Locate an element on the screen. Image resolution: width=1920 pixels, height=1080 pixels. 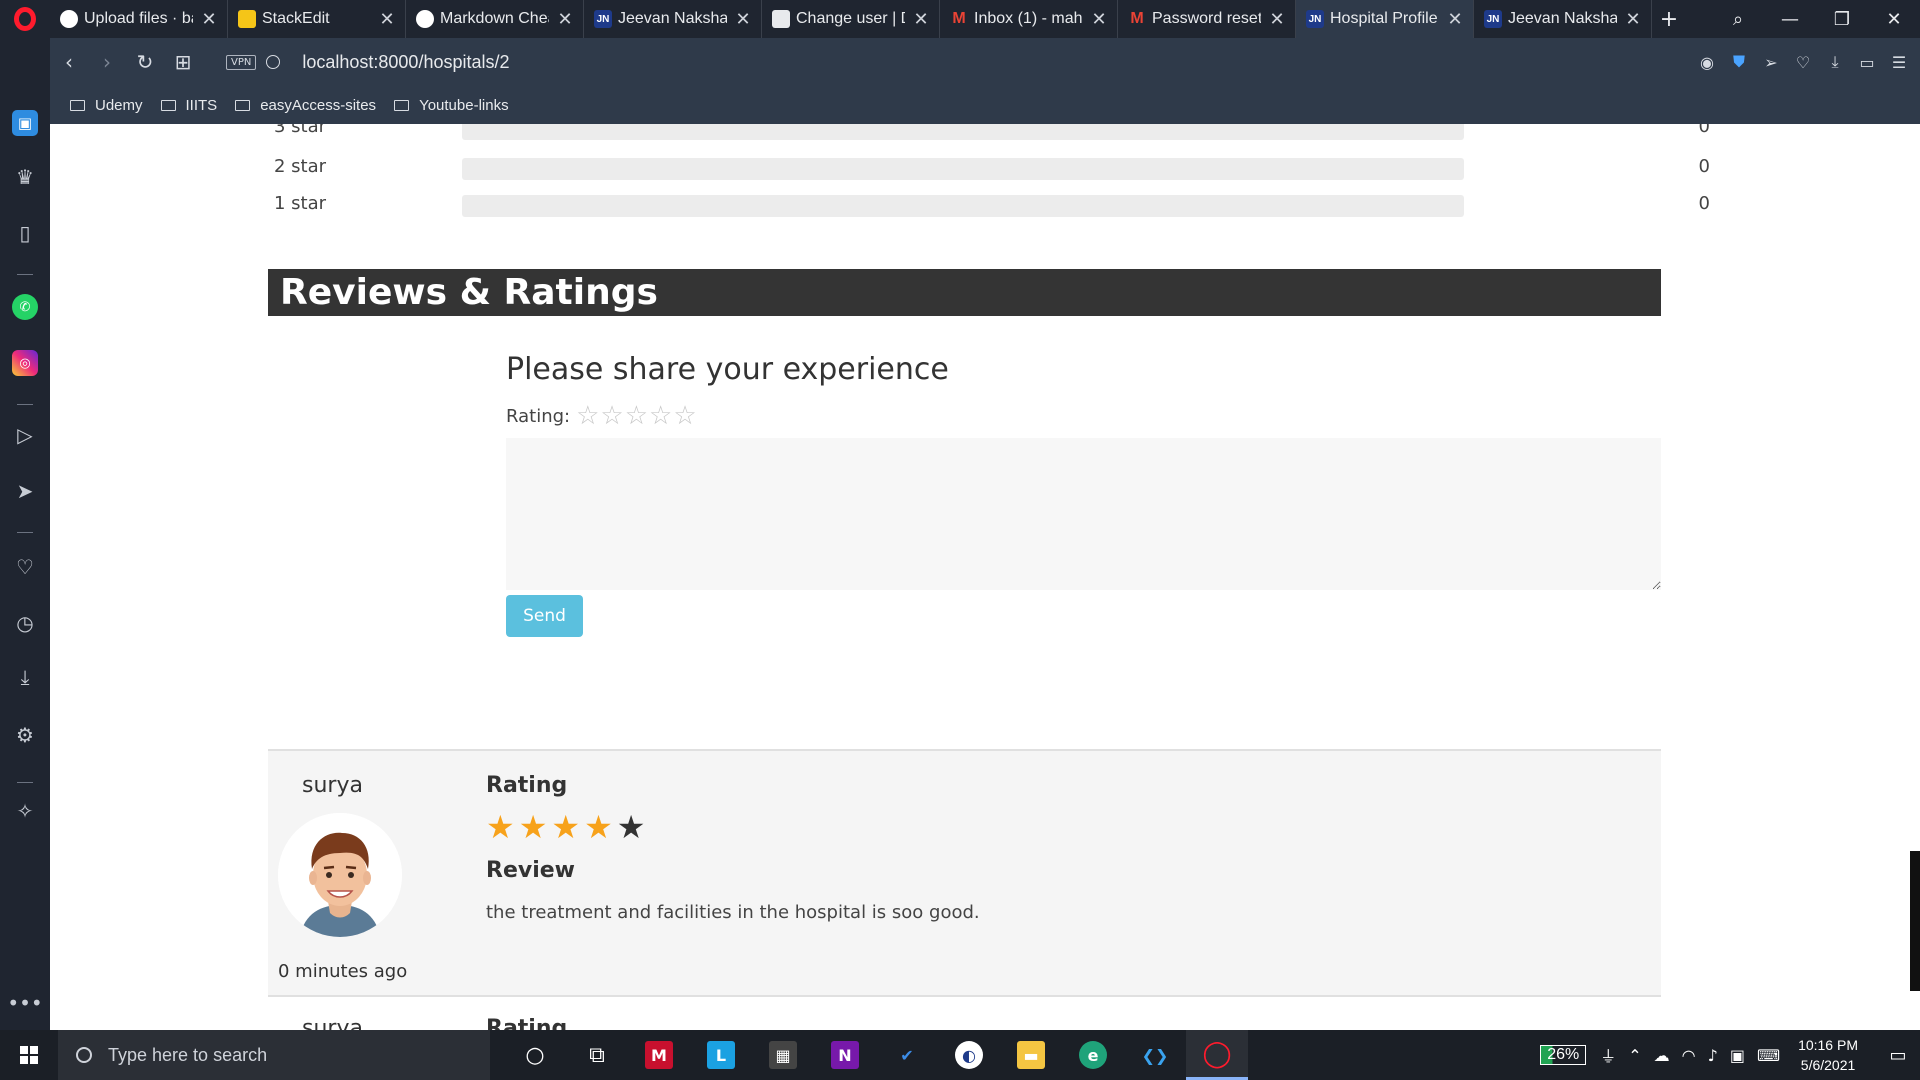
system-tray: 26% ⏚ ⌃ ☁ ◠ ♪ ▣ ⌨ 10:16 PM 5/6/2021 ▭ is located at coordinates (1730, 1055).